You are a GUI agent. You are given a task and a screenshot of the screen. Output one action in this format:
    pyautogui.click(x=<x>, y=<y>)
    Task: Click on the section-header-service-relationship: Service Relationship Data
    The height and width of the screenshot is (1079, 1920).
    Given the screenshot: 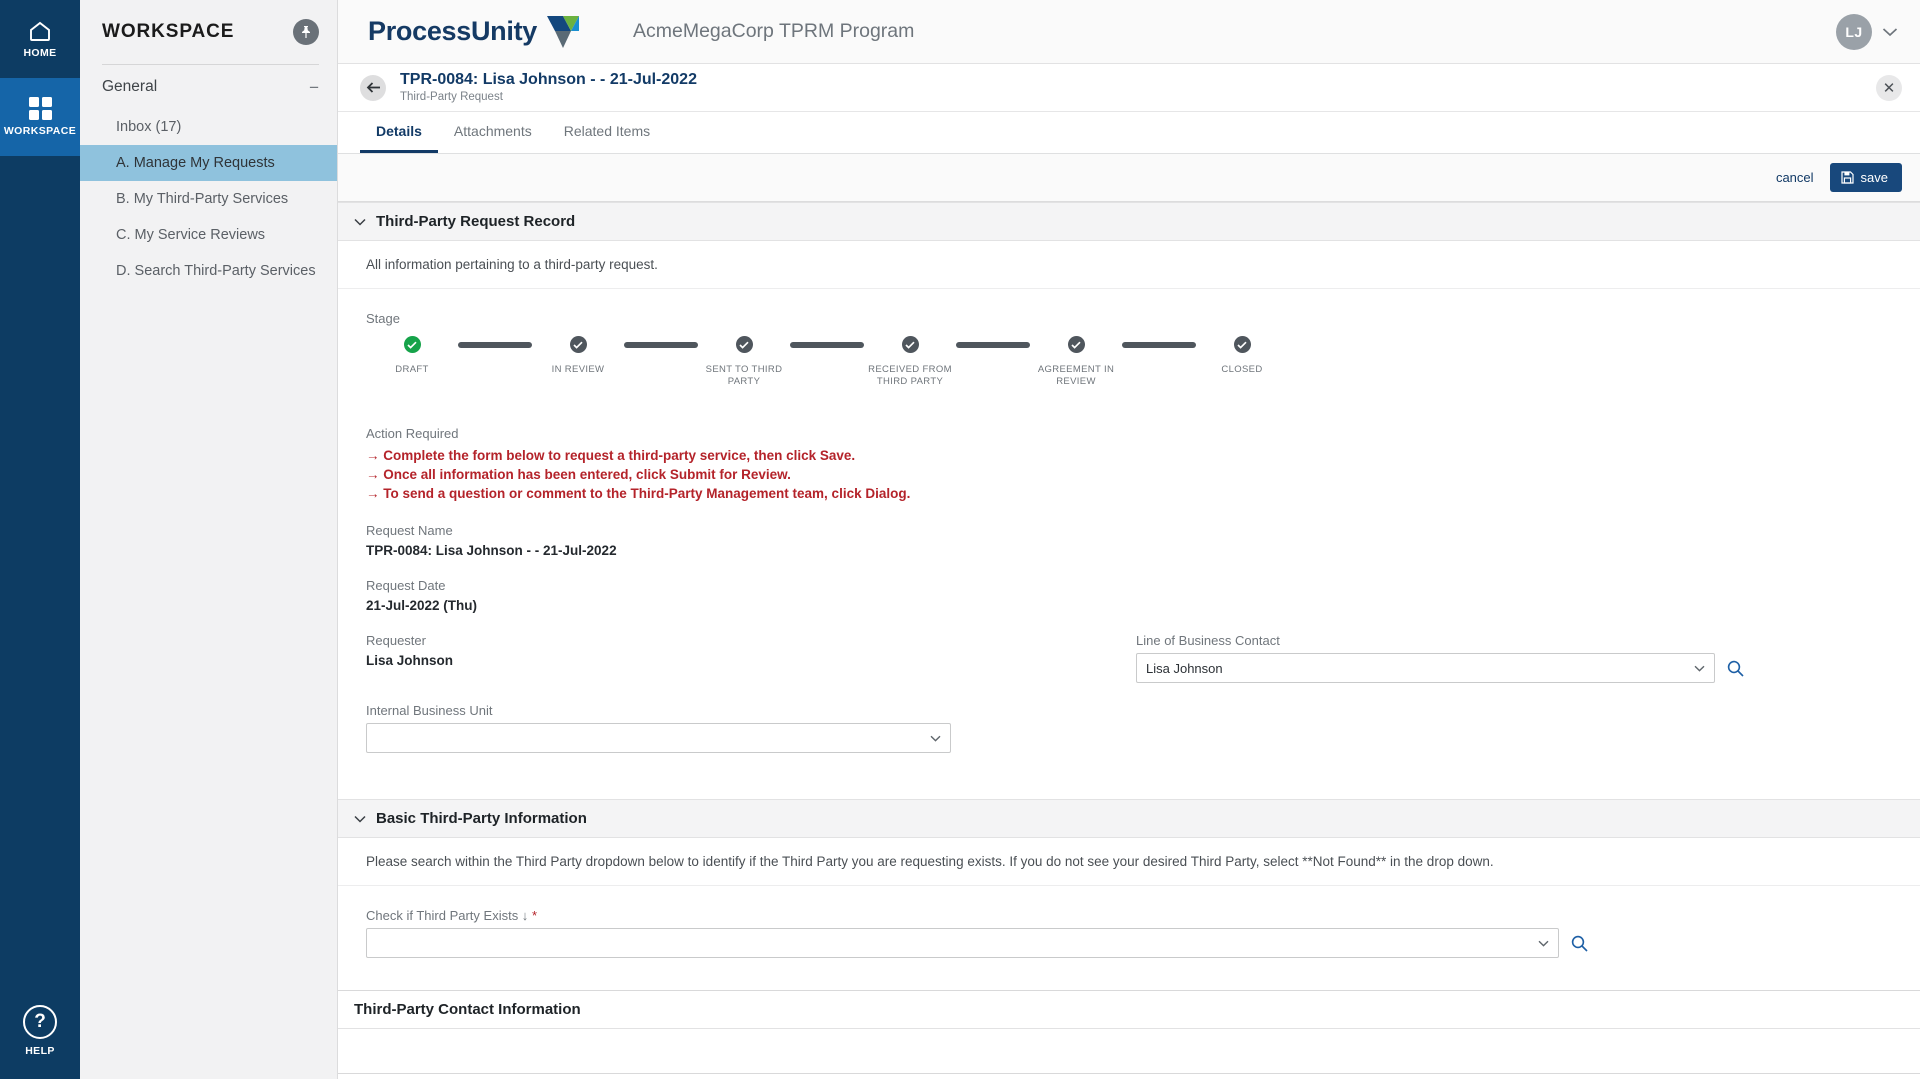 What is the action you would take?
    pyautogui.click(x=1129, y=1076)
    